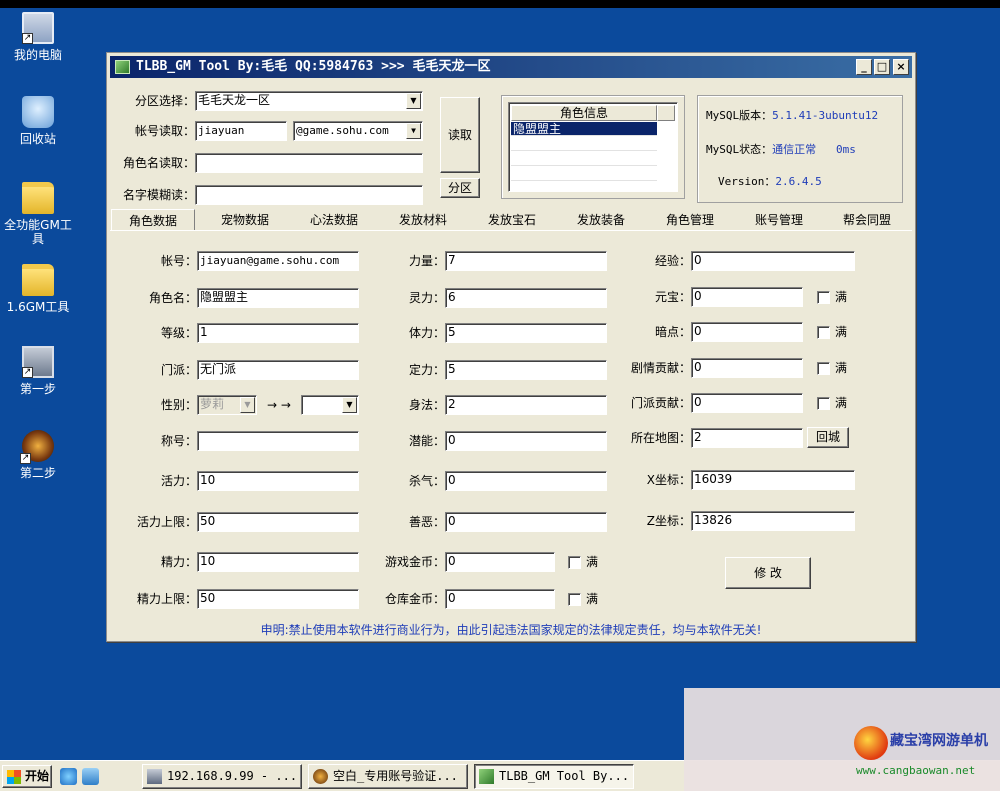 This screenshot has height=791, width=1000. Describe the element at coordinates (68, 776) in the screenshot. I see `internet-explorer-icon` at that location.